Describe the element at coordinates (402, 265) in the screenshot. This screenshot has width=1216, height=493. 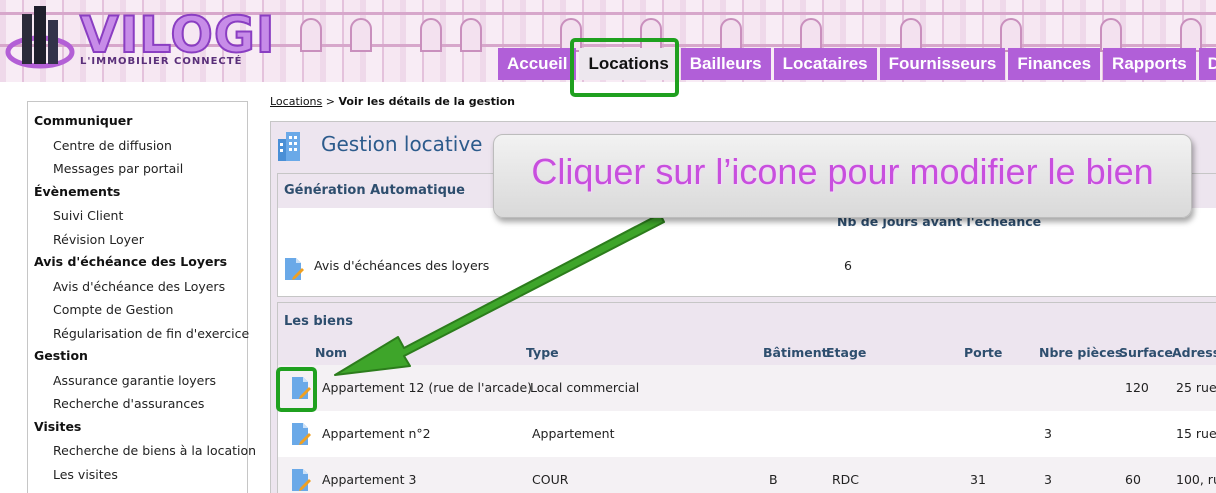
I see `generation-row-label: Avis d'échéances des loyers` at that location.